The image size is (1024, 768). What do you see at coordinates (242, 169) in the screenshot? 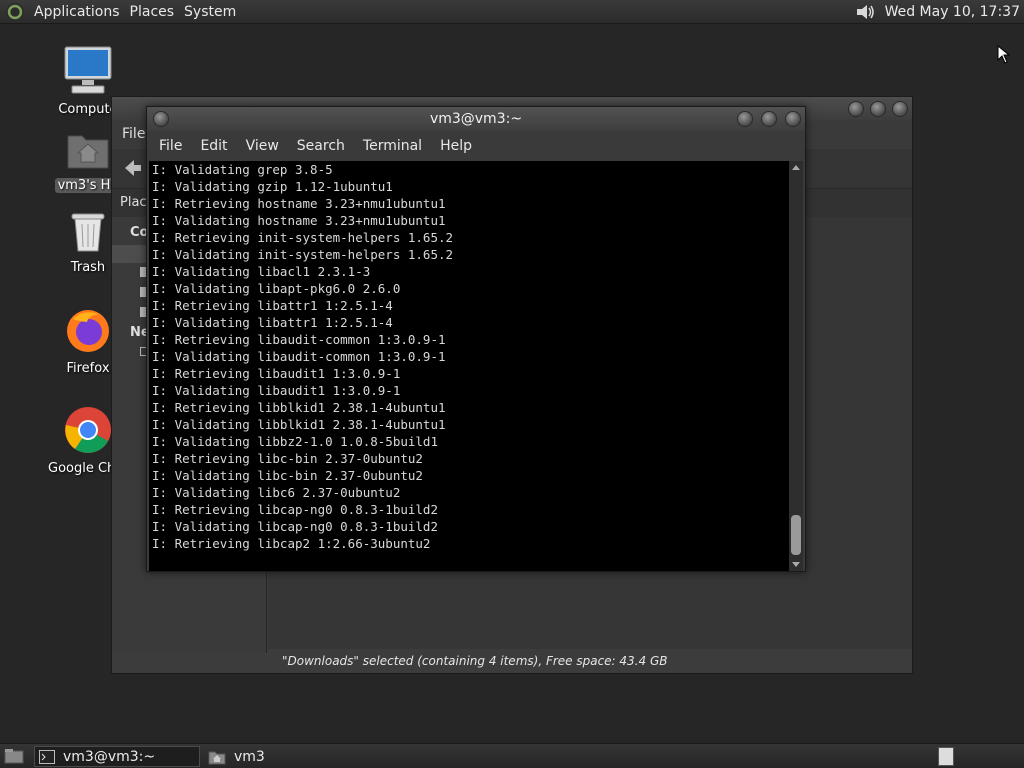
I see `terminal-line: I: Validating grep 3.8-5` at bounding box center [242, 169].